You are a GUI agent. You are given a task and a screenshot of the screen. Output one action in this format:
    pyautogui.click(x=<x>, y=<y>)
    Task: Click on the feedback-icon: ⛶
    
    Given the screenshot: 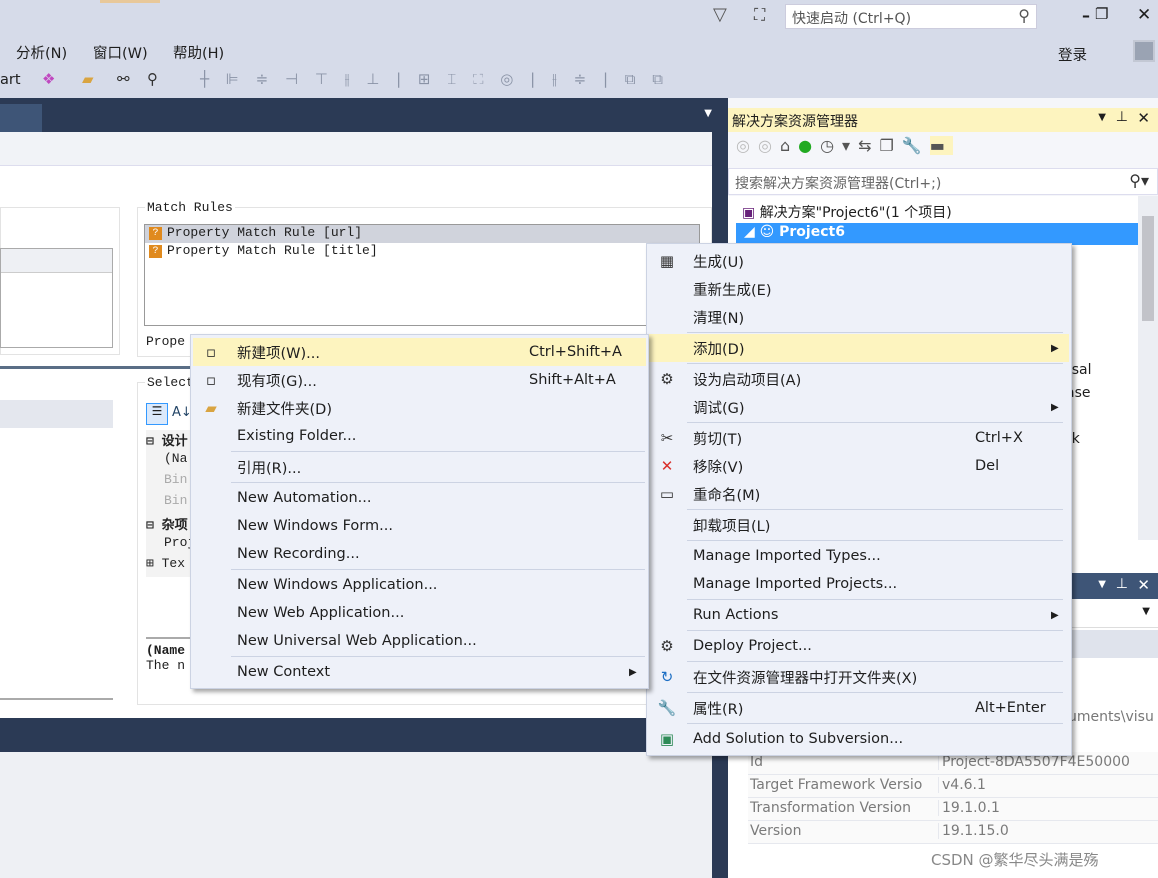 What is the action you would take?
    pyautogui.click(x=759, y=15)
    